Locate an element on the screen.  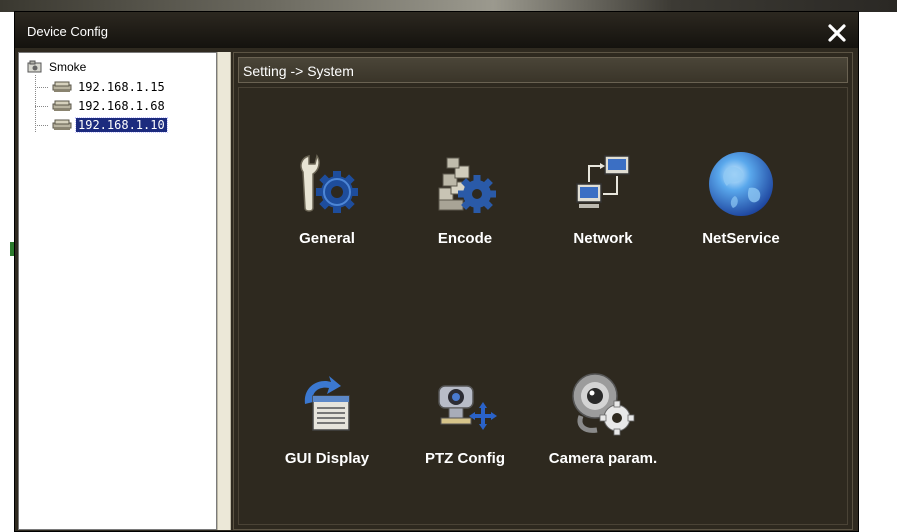
encode-button: Encode is located at coordinates (465, 203).